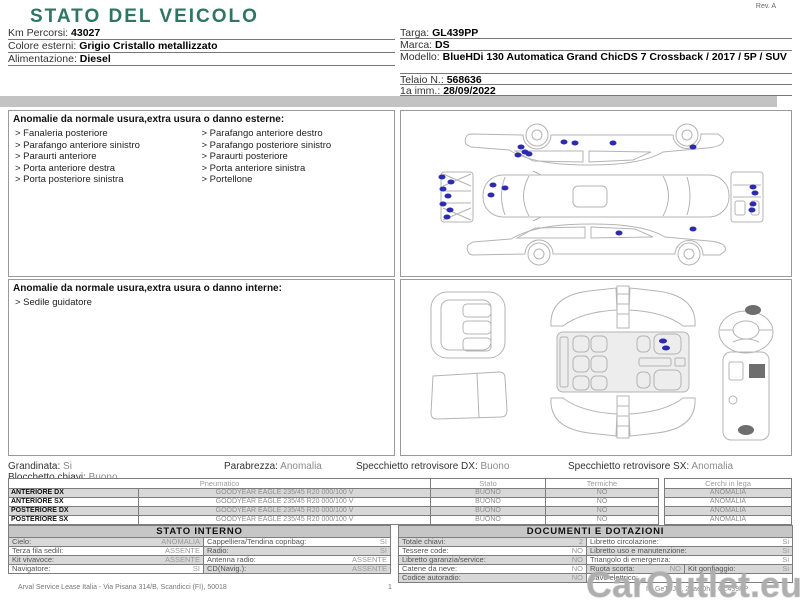 The image size is (800, 600). I want to click on stato-interno-row: Terza fila sedili: ASSENTE Radio: SI, so click(199, 551).